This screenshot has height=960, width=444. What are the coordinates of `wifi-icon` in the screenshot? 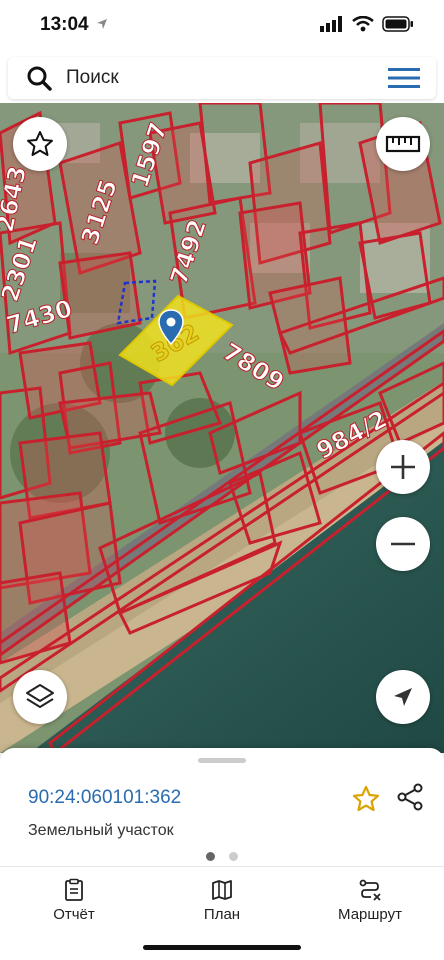 It's located at (363, 24).